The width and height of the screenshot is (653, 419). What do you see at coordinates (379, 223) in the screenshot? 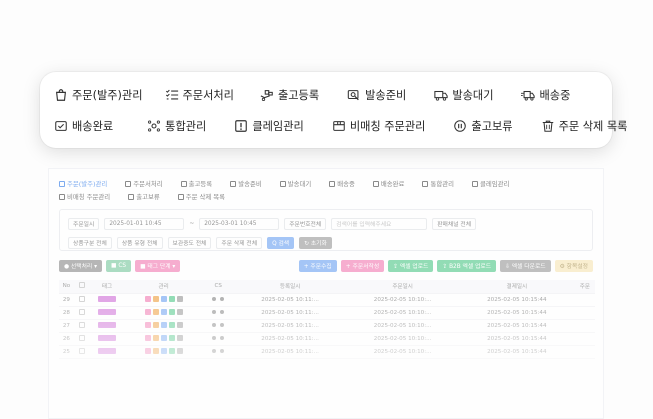
I see `search-input: 검색어를 입력해주세요` at bounding box center [379, 223].